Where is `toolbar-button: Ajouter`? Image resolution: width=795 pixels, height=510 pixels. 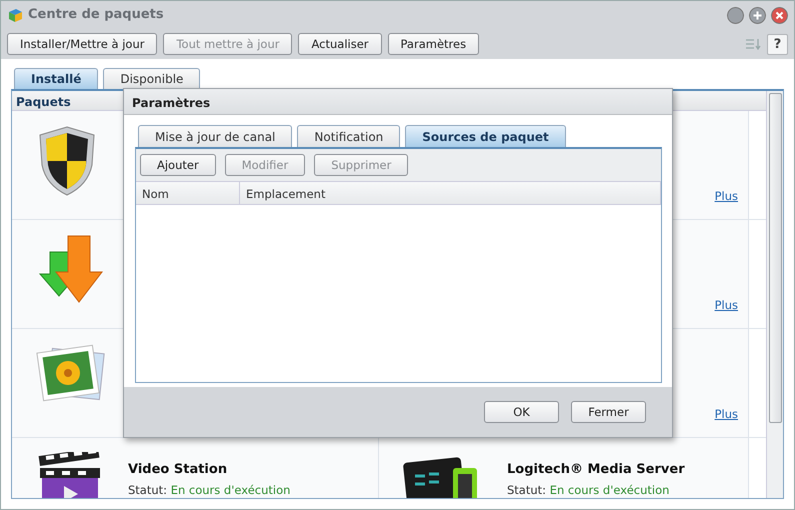
toolbar-button: Ajouter is located at coordinates (178, 165).